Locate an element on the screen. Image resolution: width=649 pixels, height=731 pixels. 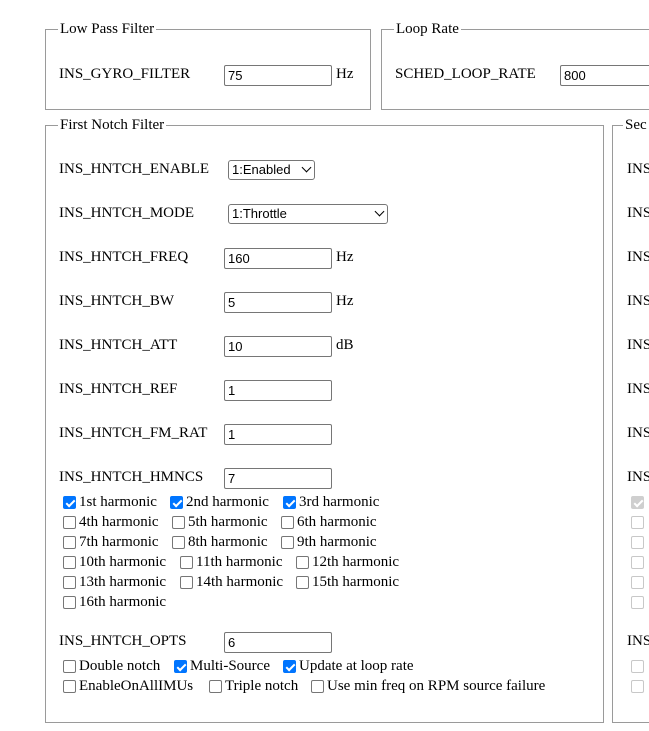
ins-hntch-fm-rat-label: INS_HNTCH_FM_RAT is located at coordinates (133, 433).